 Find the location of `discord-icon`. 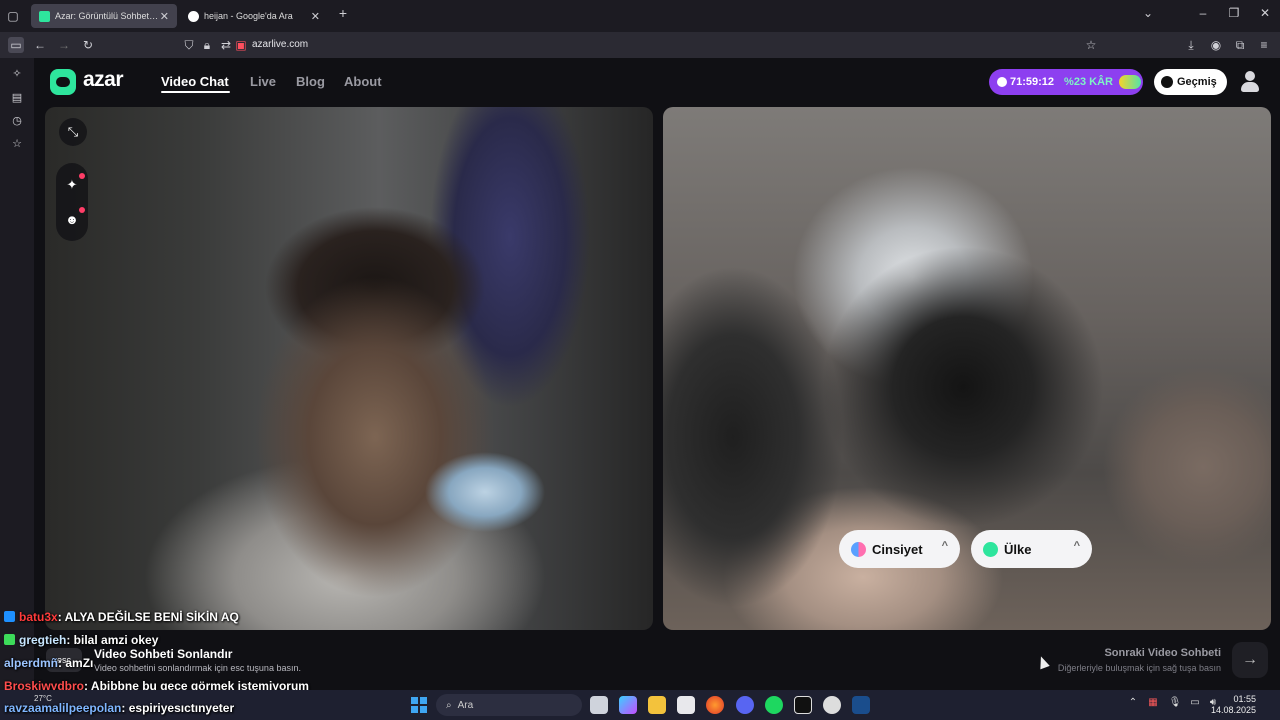

discord-icon is located at coordinates (745, 705).